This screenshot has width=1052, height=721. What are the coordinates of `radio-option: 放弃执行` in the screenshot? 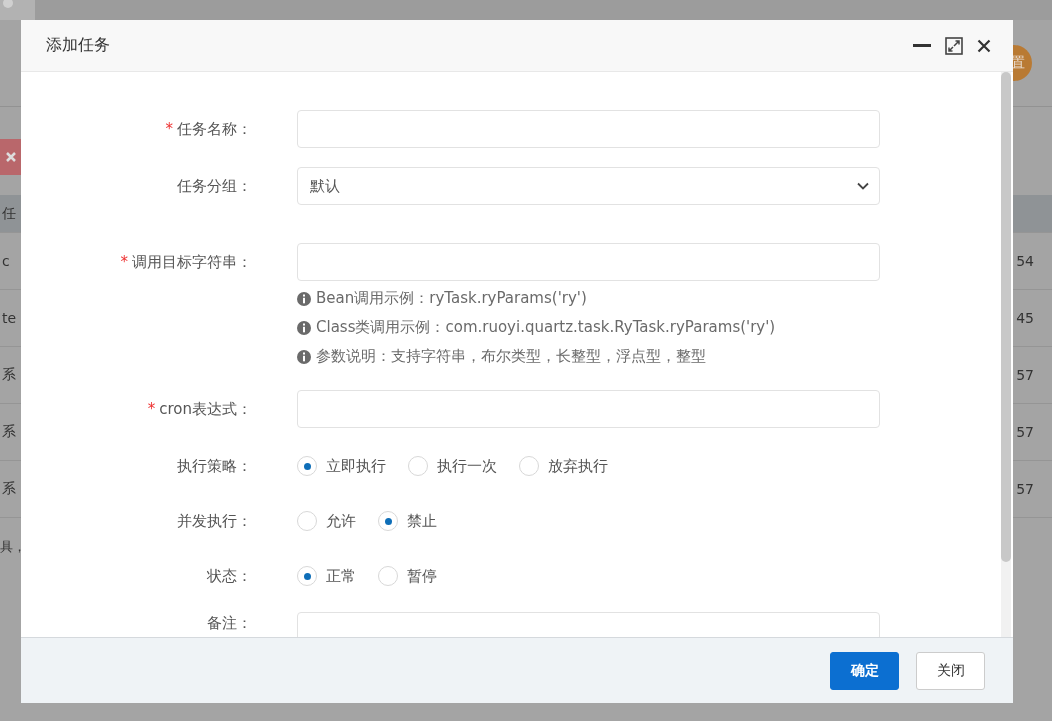 It's located at (563, 466).